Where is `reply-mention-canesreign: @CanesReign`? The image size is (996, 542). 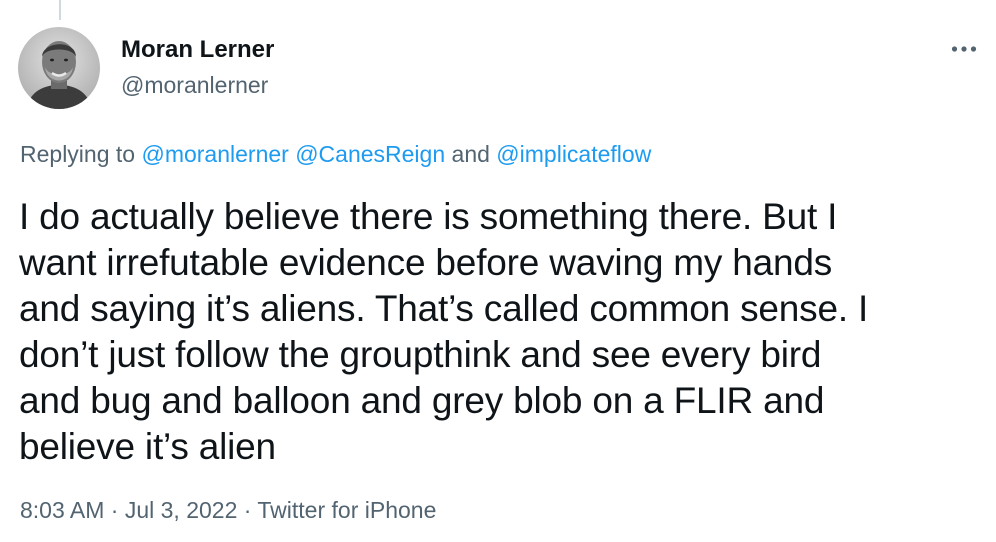
reply-mention-canesreign: @CanesReign is located at coordinates (370, 154).